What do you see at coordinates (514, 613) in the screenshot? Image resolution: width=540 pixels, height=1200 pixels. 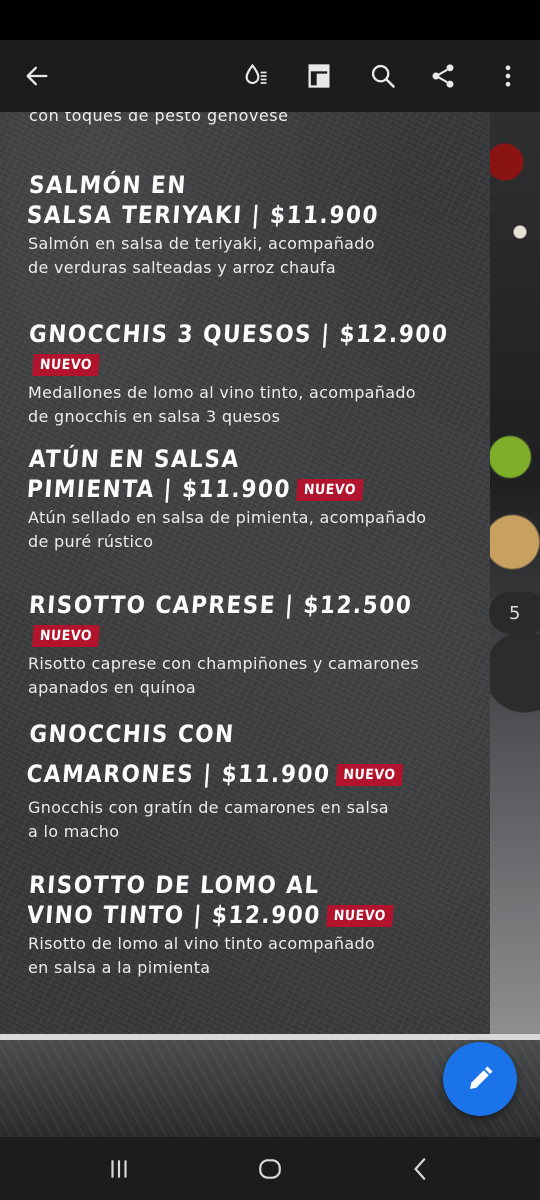 I see `page-number-indicator: 5` at bounding box center [514, 613].